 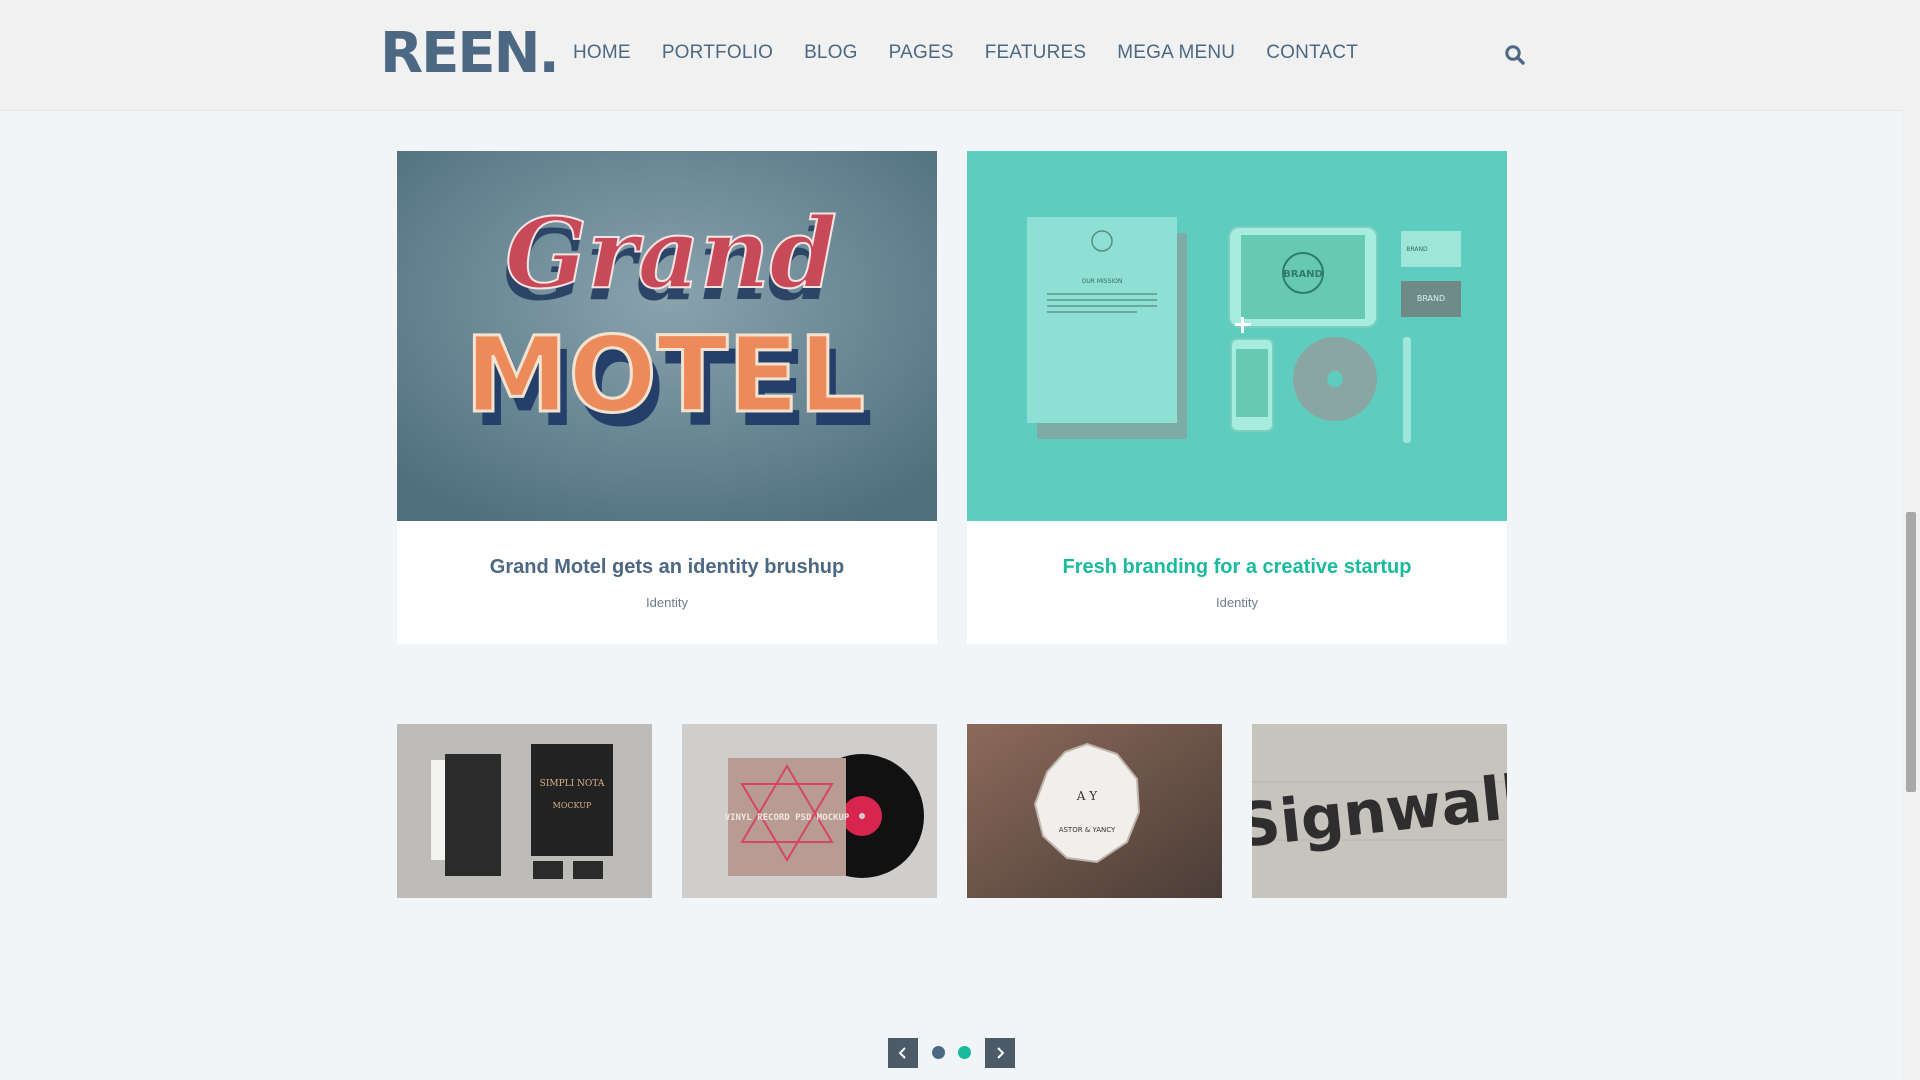 What do you see at coordinates (1911, 652) in the screenshot?
I see `scrollbar-thumb` at bounding box center [1911, 652].